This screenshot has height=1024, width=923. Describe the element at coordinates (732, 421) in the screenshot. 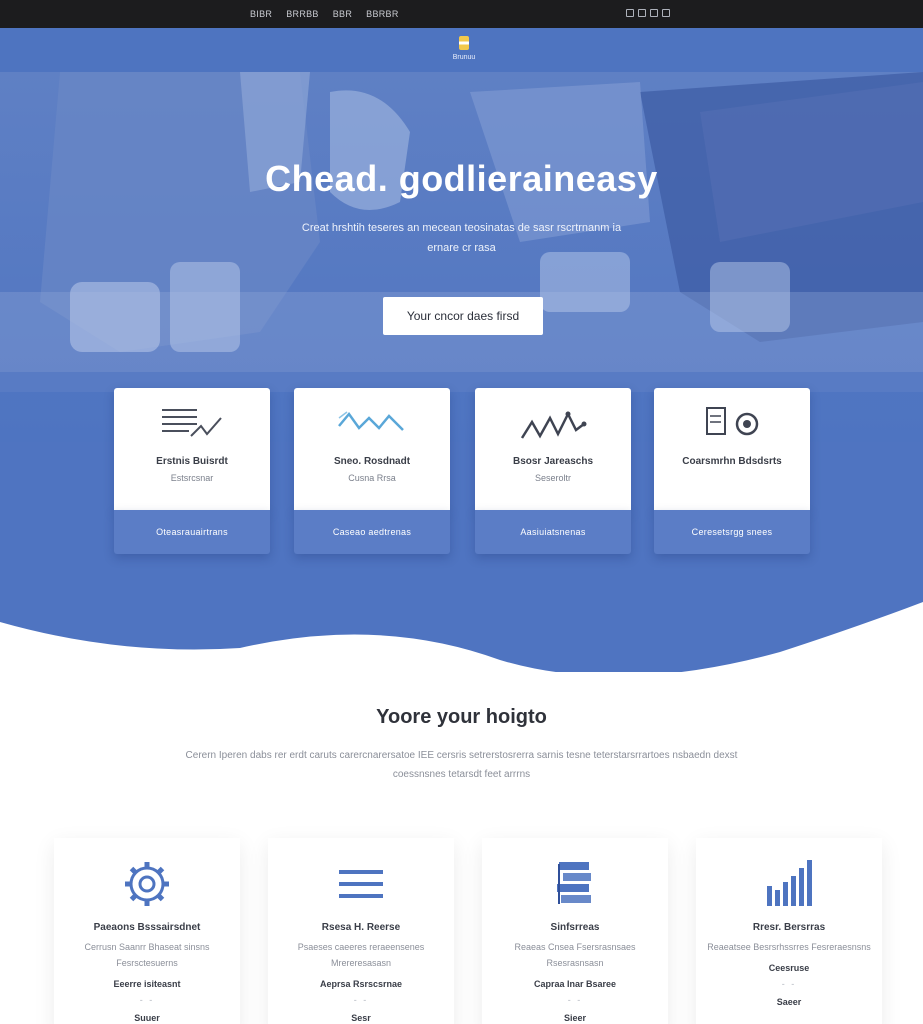

I see `settings-document-icon` at that location.